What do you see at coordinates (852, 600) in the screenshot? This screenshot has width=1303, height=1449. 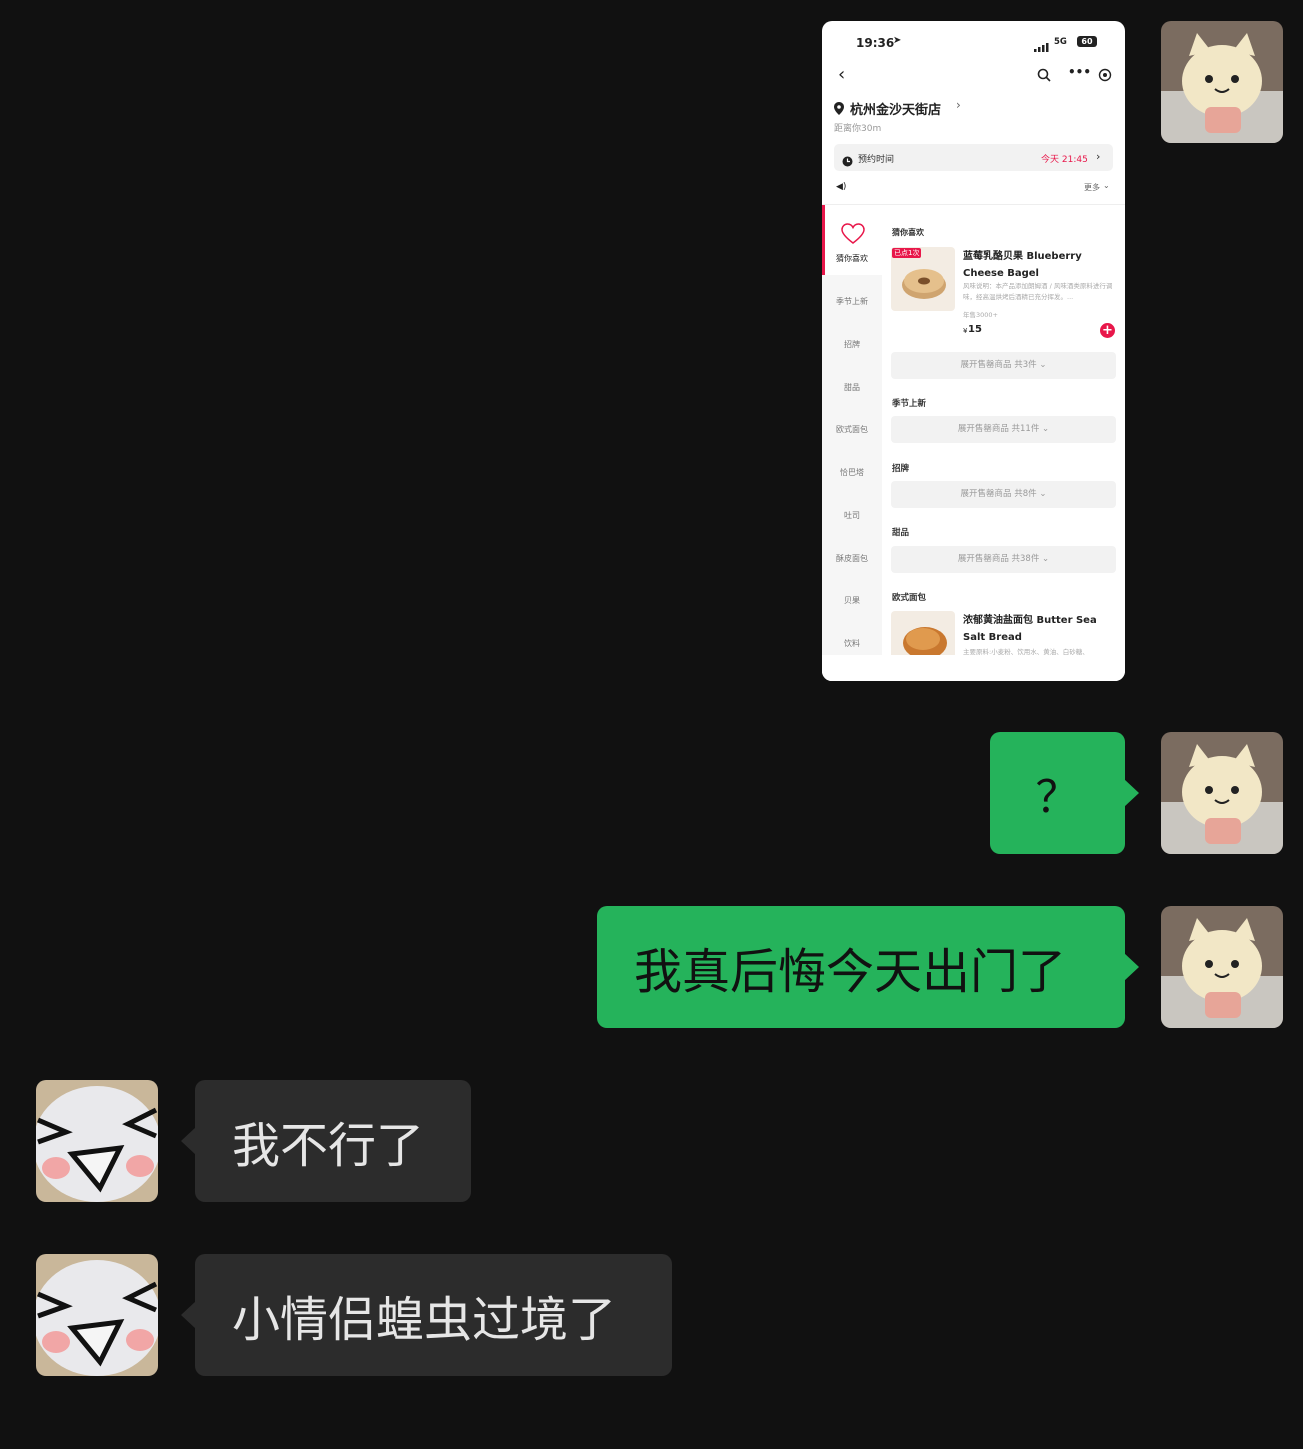 I see `sidebar-item-bagel: 贝果` at bounding box center [852, 600].